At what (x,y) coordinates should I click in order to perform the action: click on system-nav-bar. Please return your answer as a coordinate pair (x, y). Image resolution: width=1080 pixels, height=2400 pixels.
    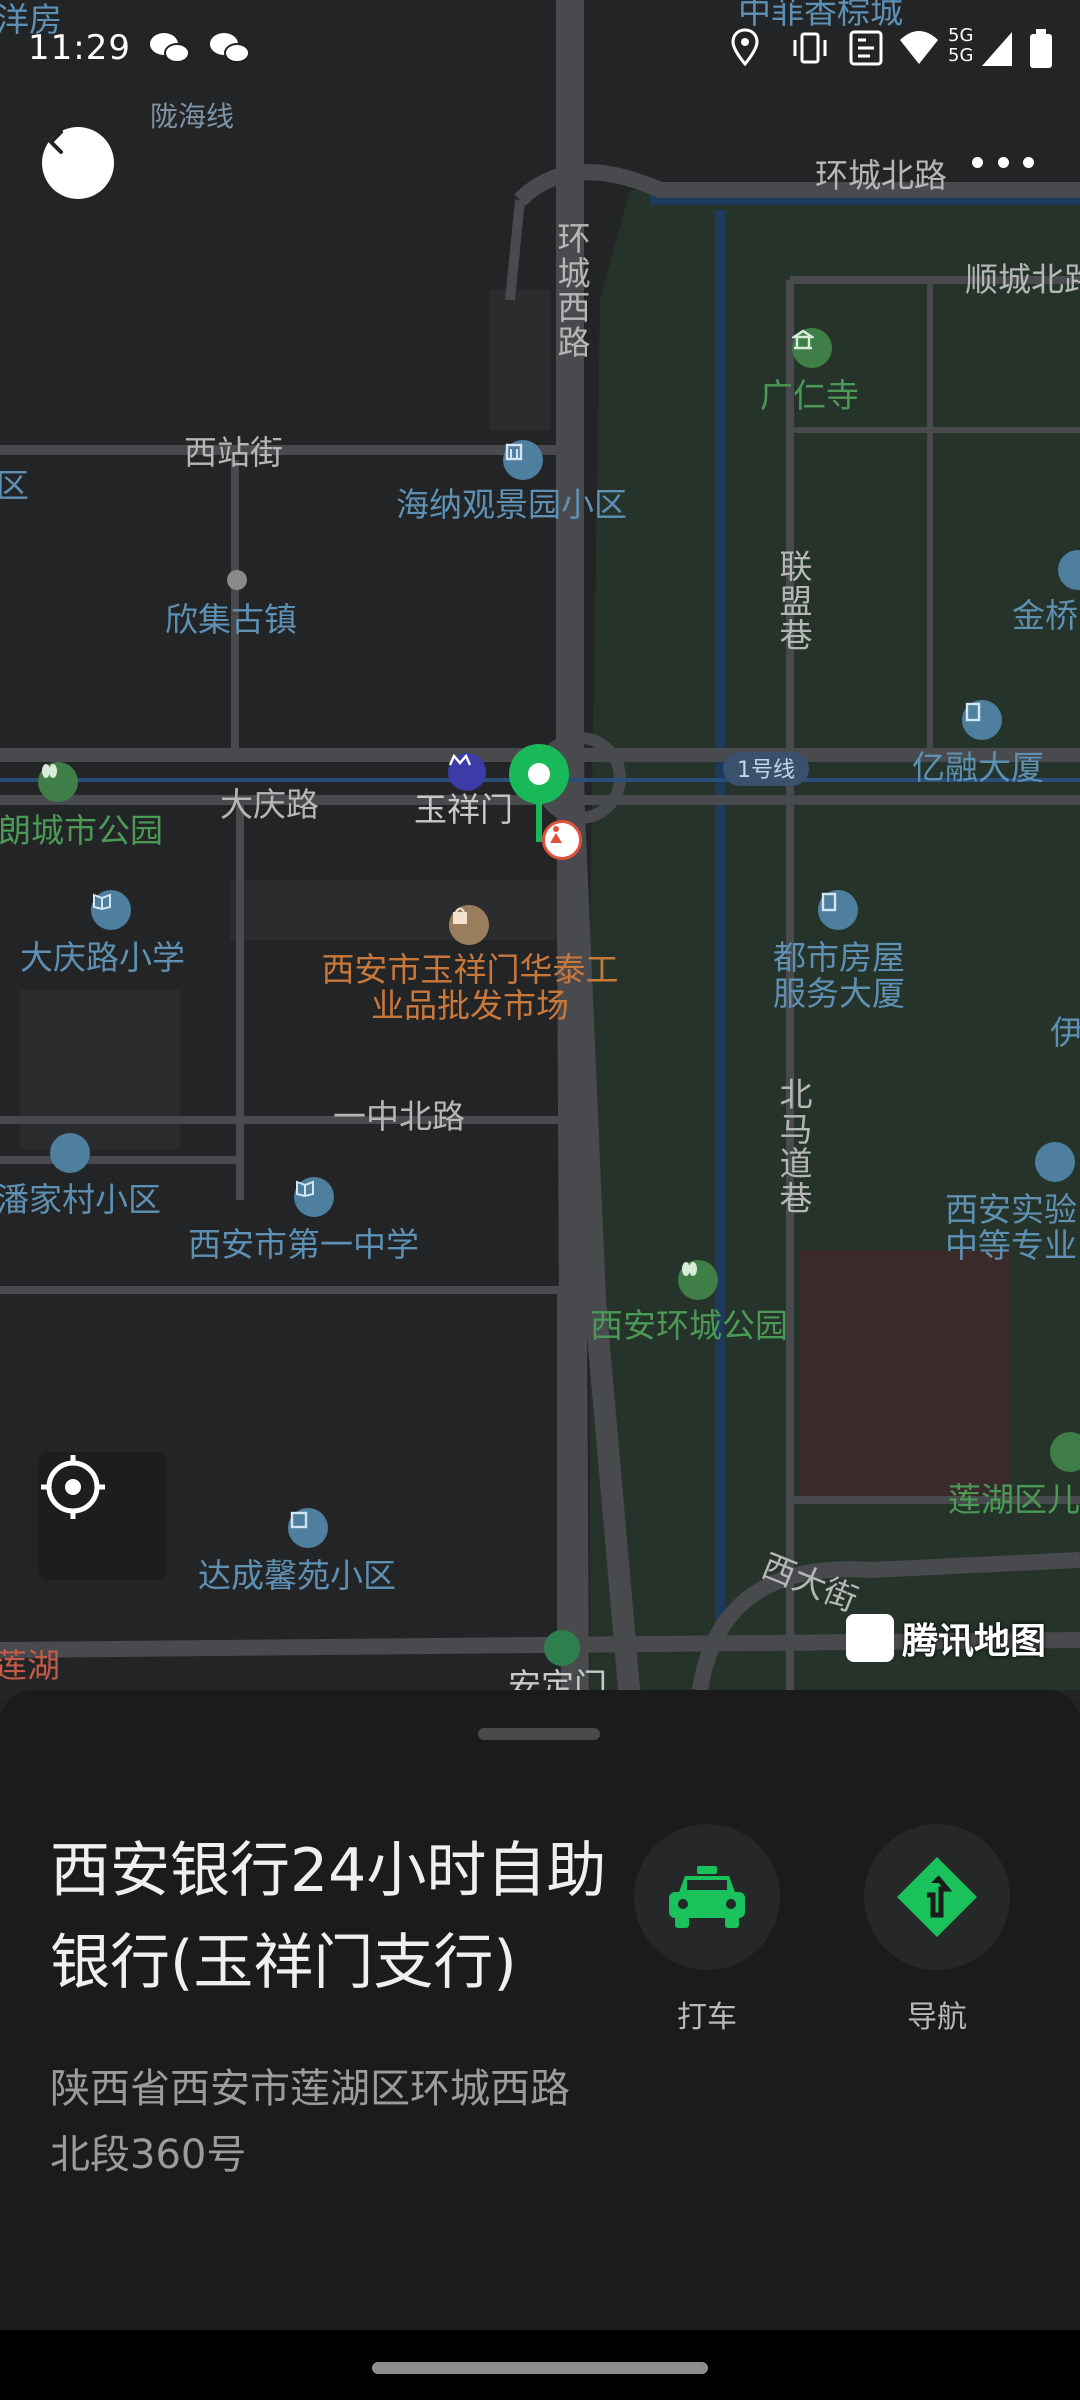
    Looking at the image, I should click on (540, 2365).